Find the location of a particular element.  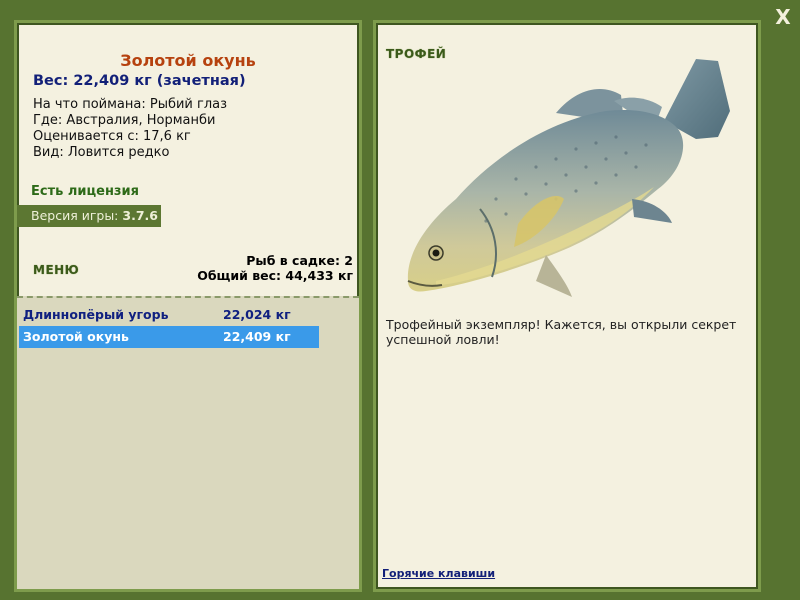

catch-row-0: Длиннопёрый угорь 22,024 кг is located at coordinates (169, 315).